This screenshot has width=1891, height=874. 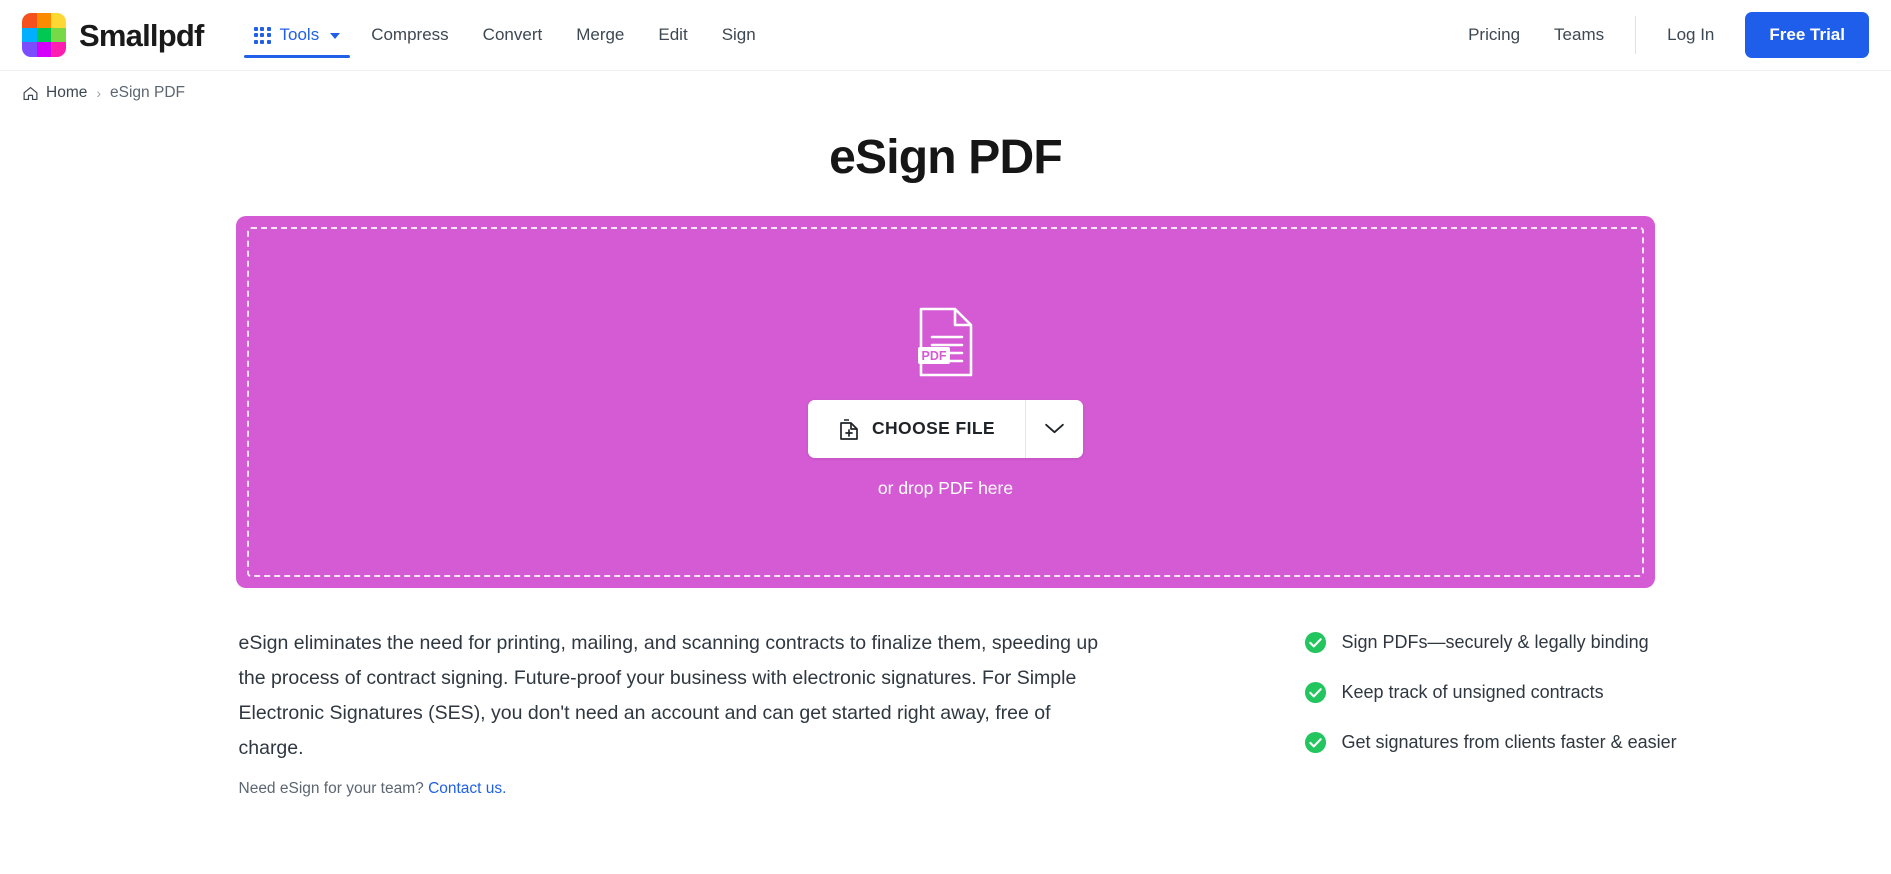 I want to click on feature-label: Sign PDFs—securely & legally binding, so click(x=1495, y=642).